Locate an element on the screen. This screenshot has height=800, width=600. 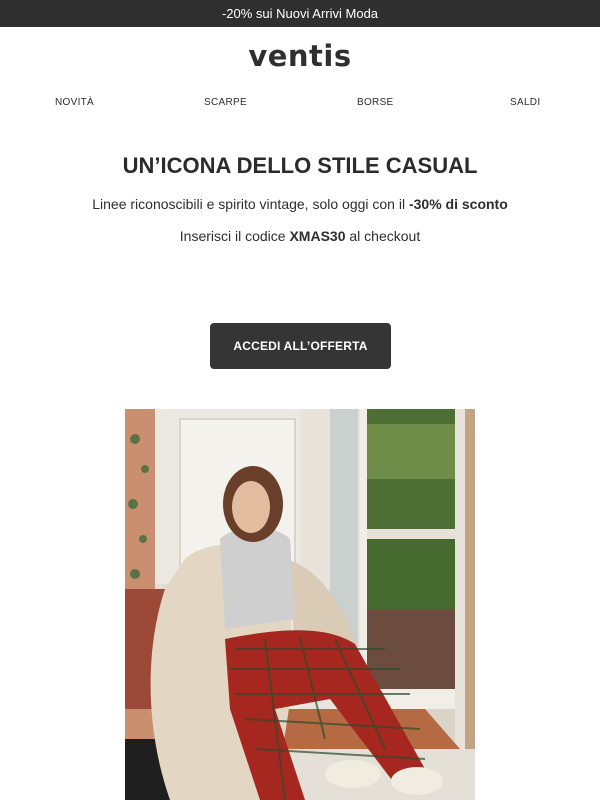
announcement-bar: -20% sui Nuovi Arrivi Moda is located at coordinates (300, 13).